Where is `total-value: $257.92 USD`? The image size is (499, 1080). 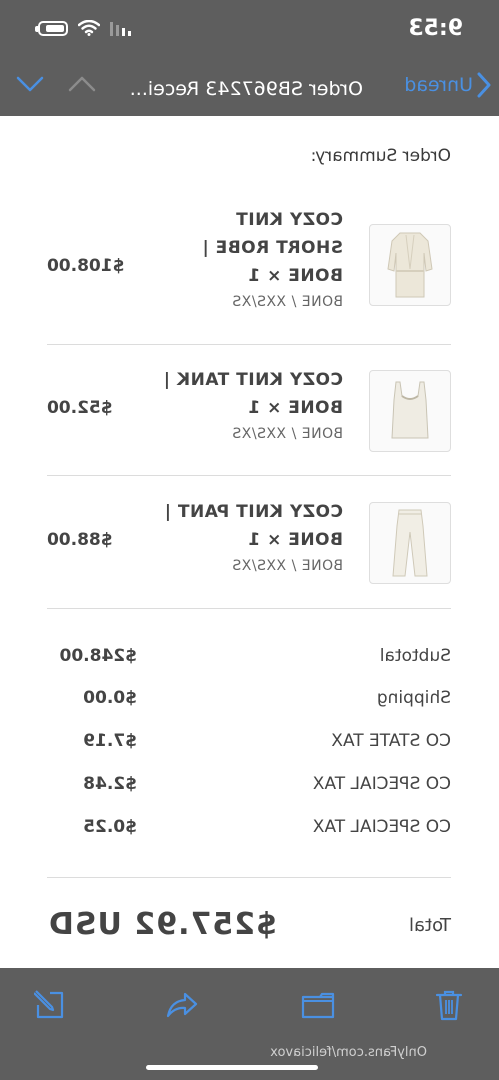 total-value: $257.92 USD is located at coordinates (162, 924).